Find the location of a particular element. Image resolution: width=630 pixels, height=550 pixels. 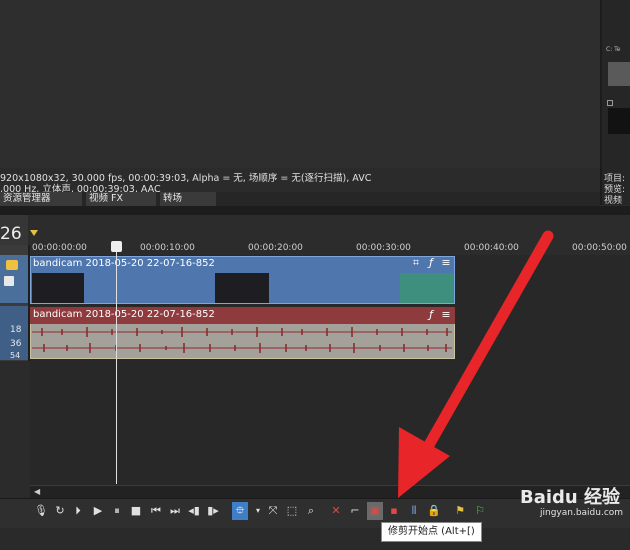

lock-icon: 🔒 is located at coordinates (434, 511).